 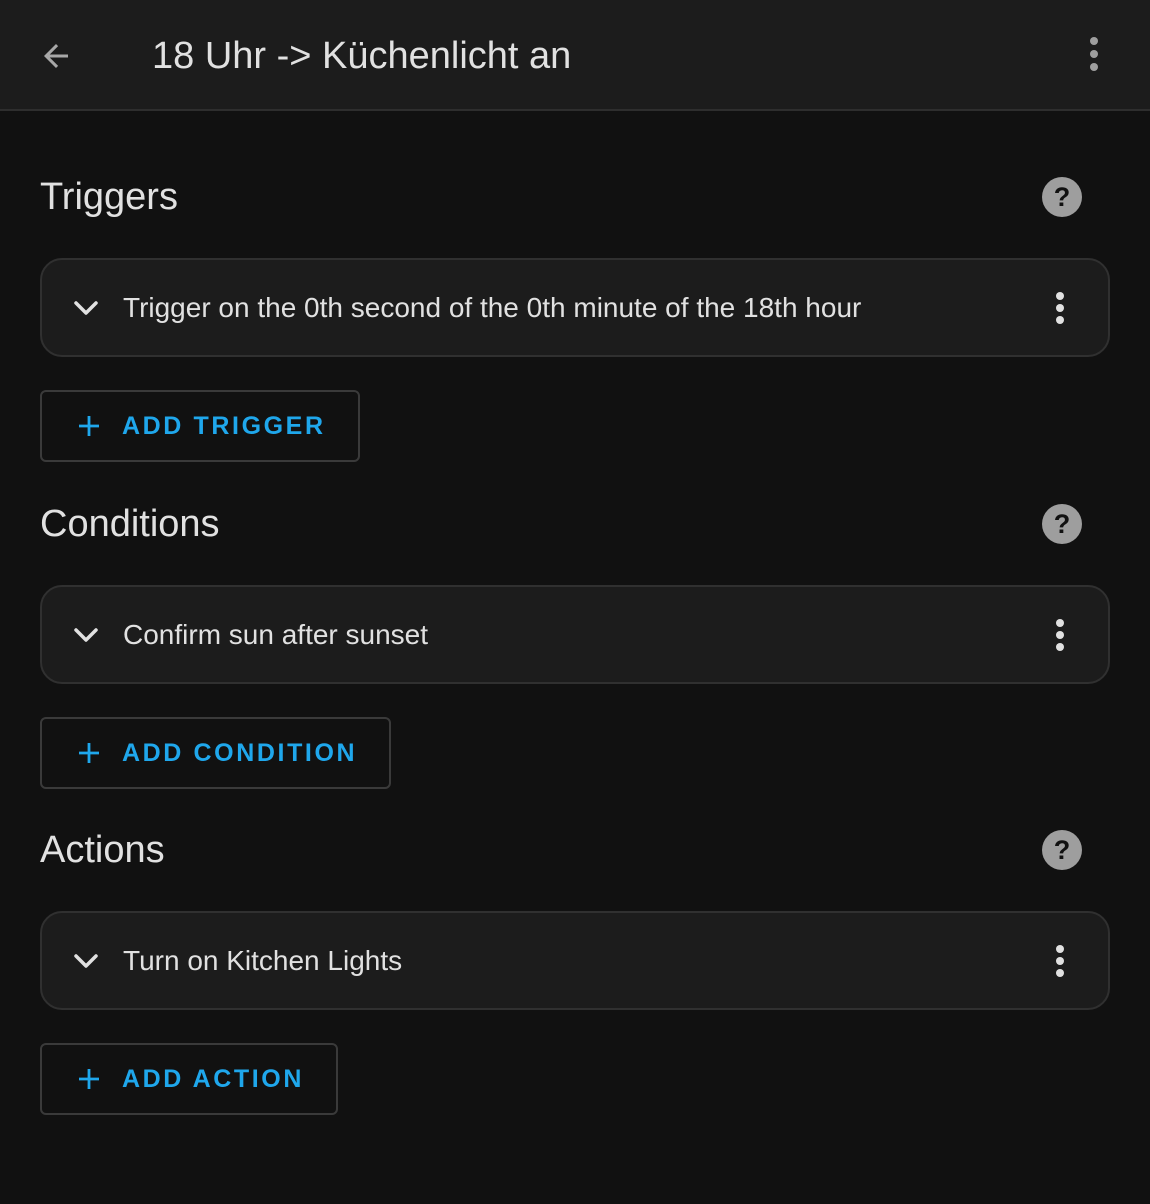 What do you see at coordinates (362, 56) in the screenshot?
I see `page-title: 18 Uhr -> Küchenlicht an` at bounding box center [362, 56].